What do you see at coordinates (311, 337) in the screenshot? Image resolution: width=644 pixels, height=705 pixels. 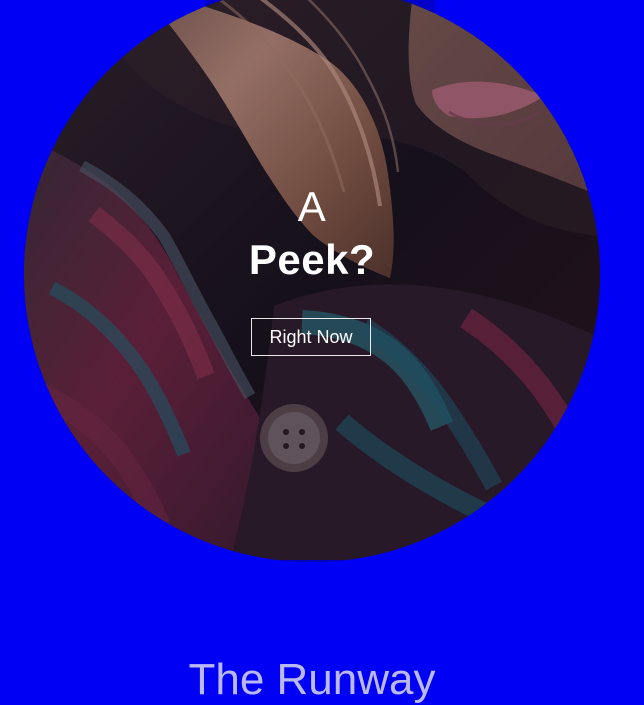 I see `right-now-button: Right Now` at bounding box center [311, 337].